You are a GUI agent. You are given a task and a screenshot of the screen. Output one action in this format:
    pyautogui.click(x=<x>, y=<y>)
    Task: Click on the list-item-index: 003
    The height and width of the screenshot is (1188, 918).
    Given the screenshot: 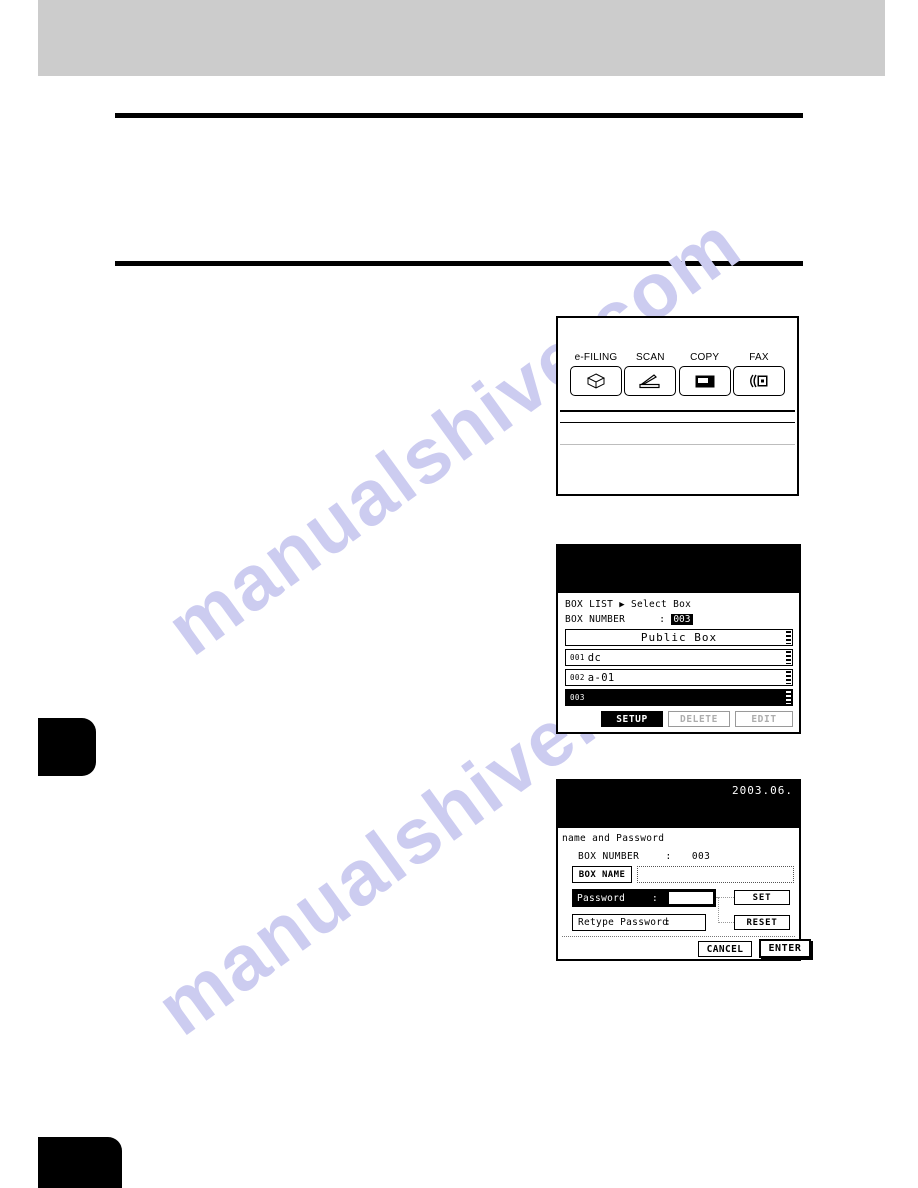 What is the action you would take?
    pyautogui.click(x=577, y=697)
    